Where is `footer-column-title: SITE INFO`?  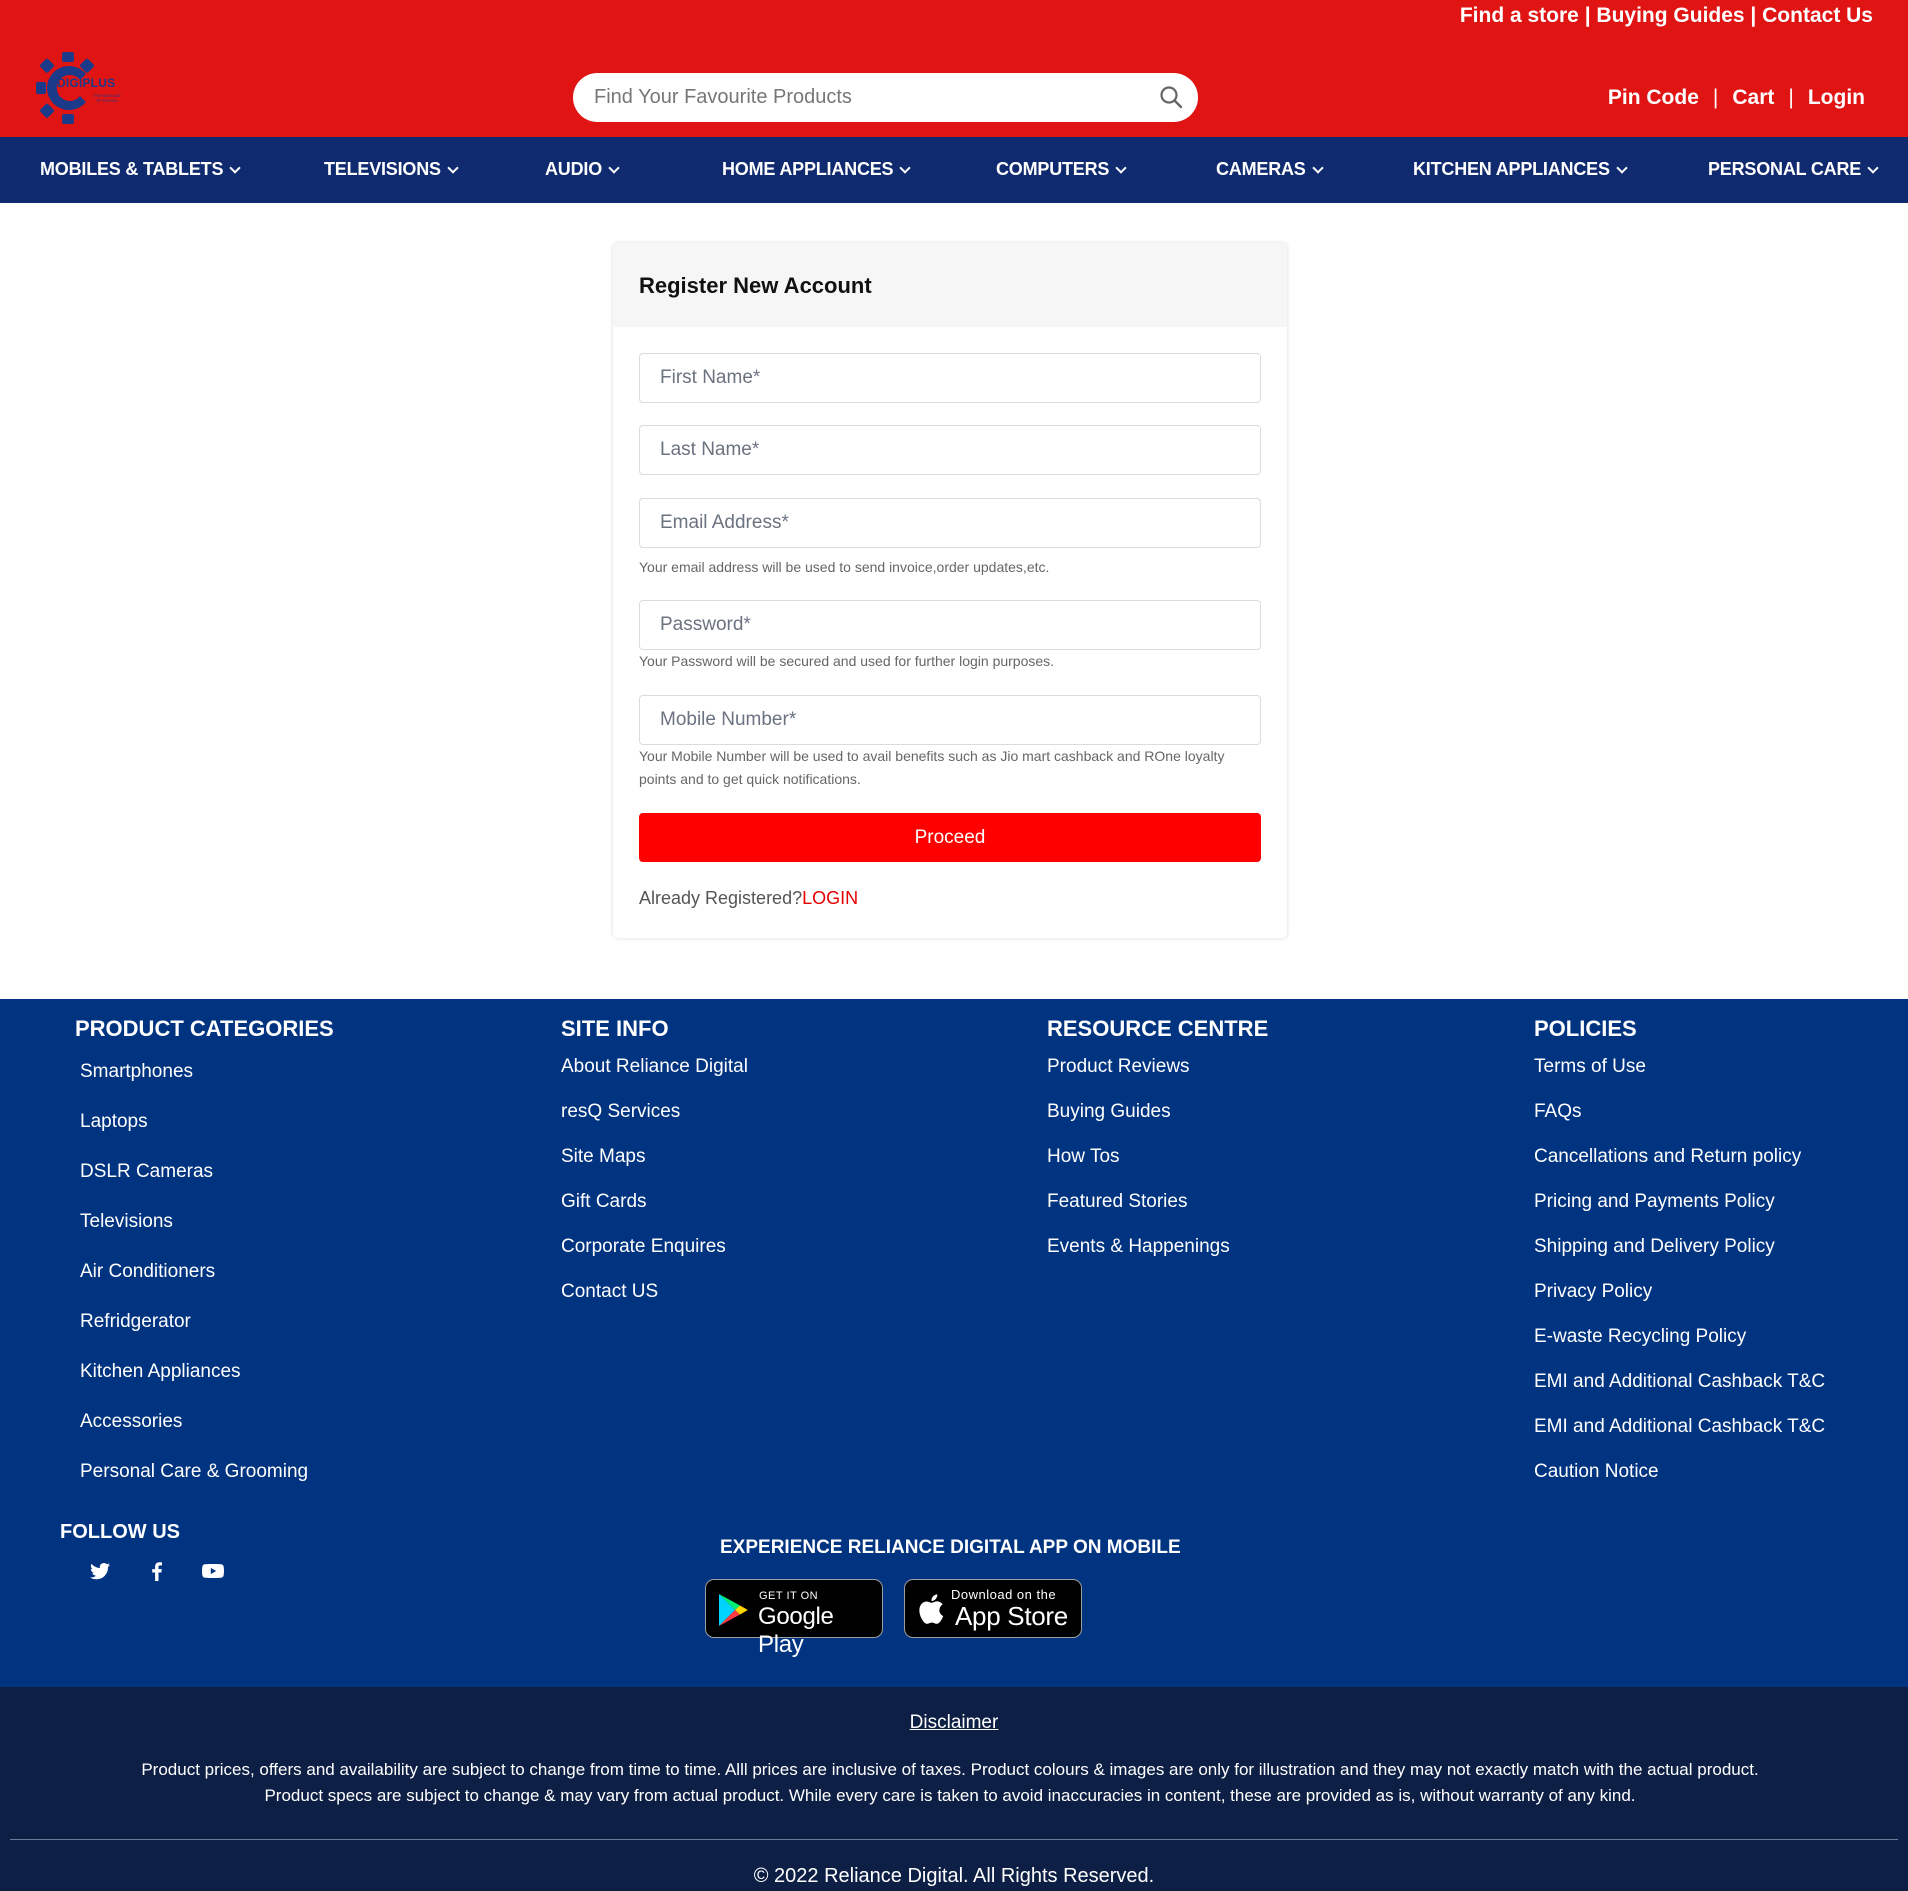
footer-column-title: SITE INFO is located at coordinates (615, 1028).